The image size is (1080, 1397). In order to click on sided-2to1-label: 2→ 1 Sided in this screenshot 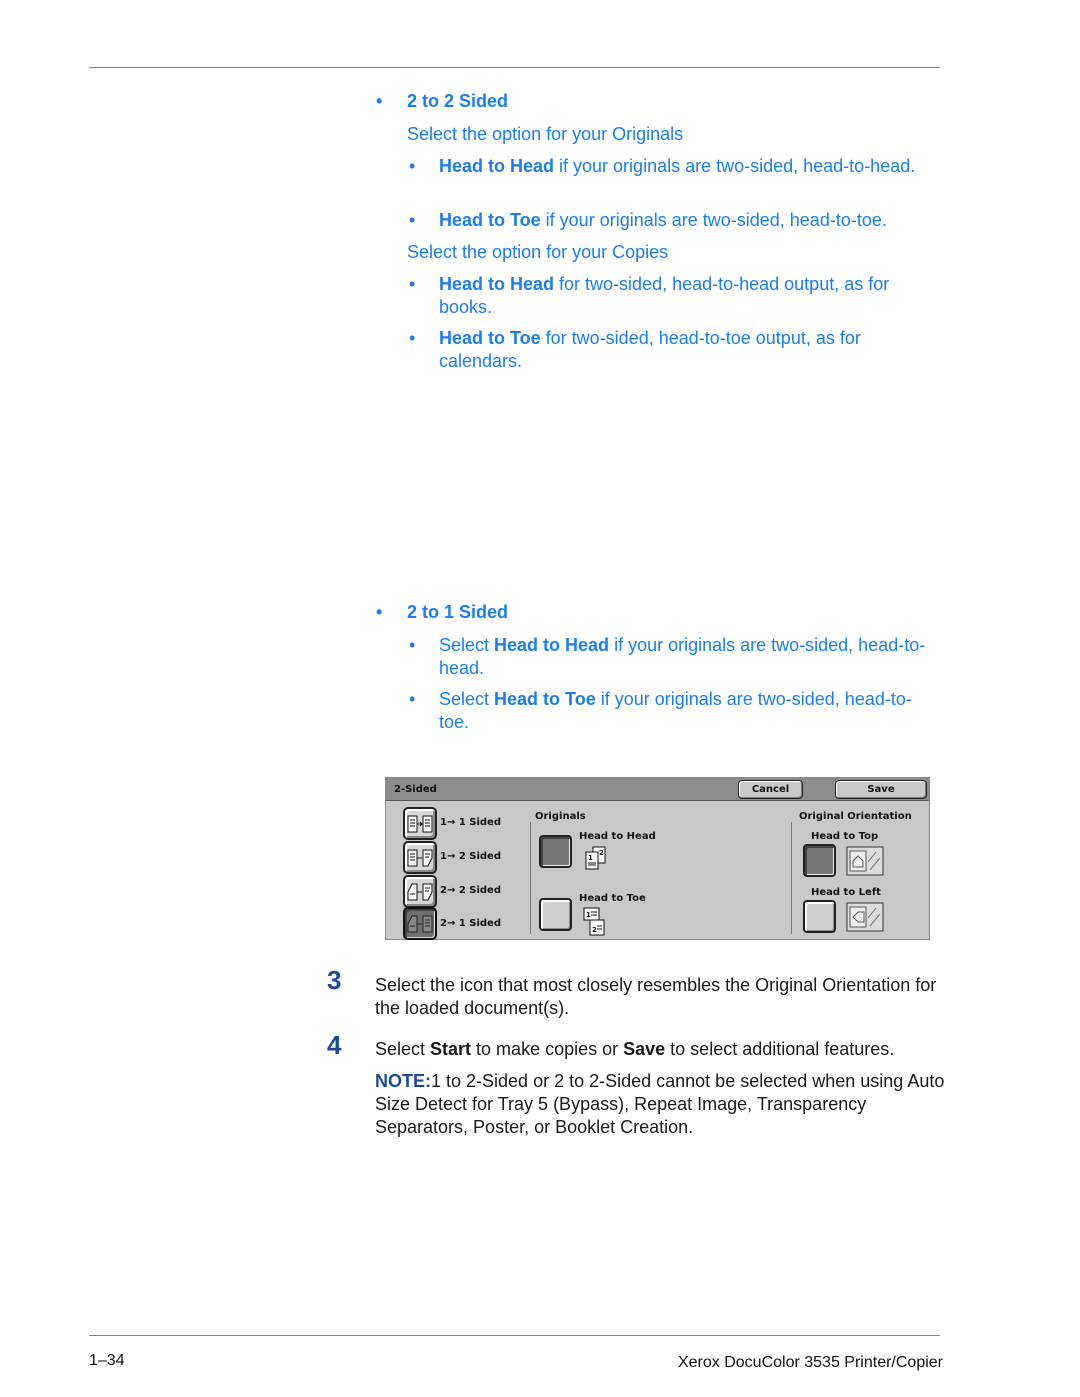, I will do `click(470, 923)`.